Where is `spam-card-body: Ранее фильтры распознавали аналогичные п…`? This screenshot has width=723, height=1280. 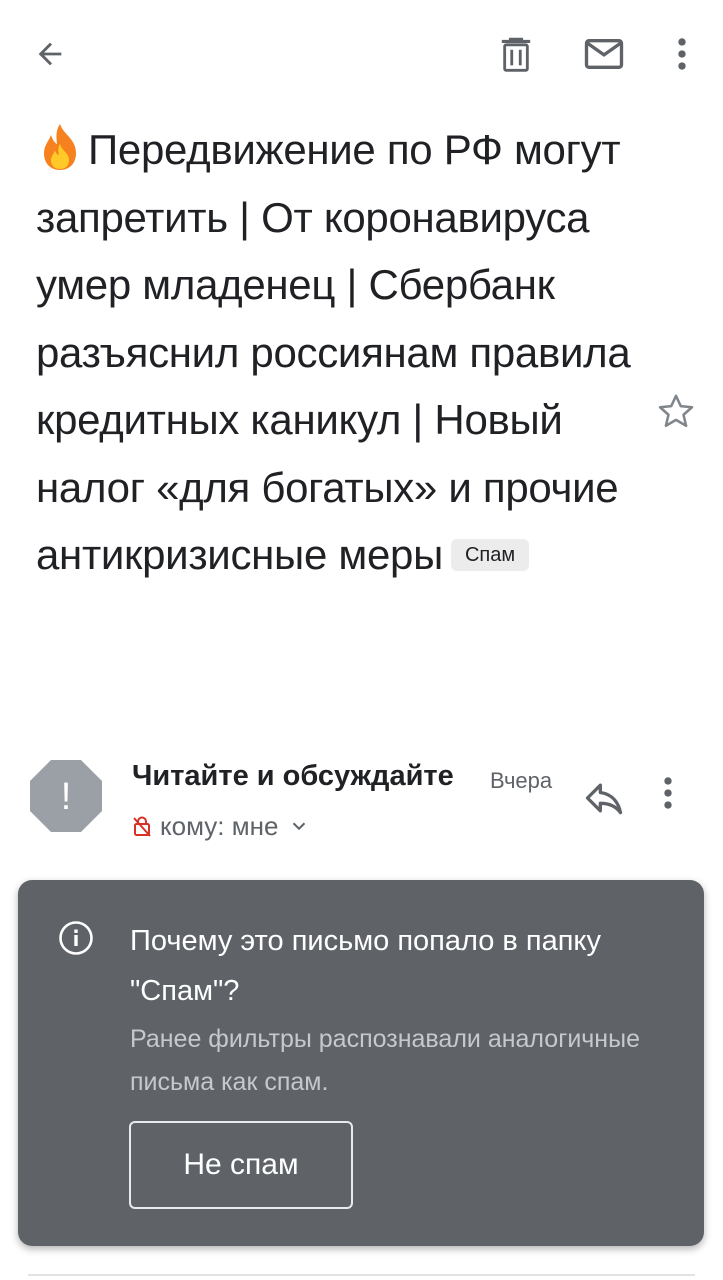 spam-card-body: Ранее фильтры распознавали аналогичные п… is located at coordinates (385, 1060).